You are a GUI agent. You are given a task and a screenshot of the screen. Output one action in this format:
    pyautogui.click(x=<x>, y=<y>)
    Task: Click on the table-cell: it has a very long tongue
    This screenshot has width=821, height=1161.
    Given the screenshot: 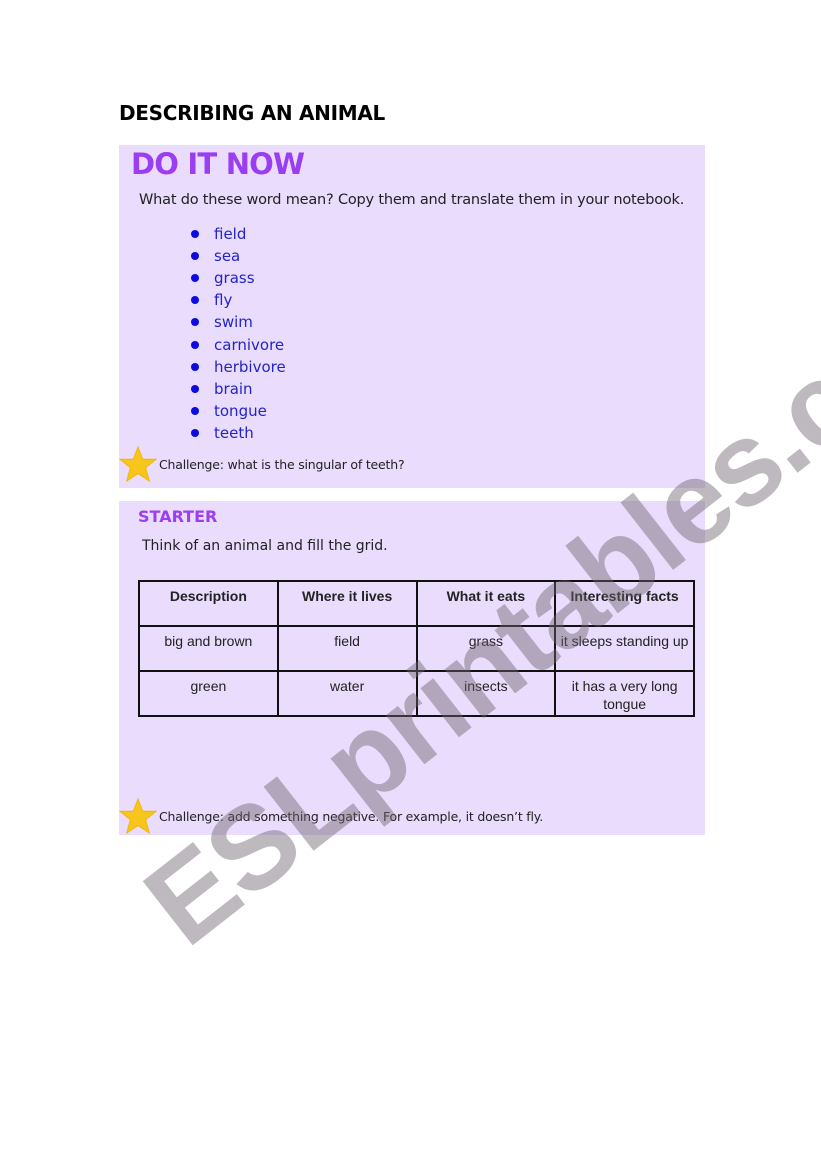 What is the action you would take?
    pyautogui.click(x=624, y=693)
    